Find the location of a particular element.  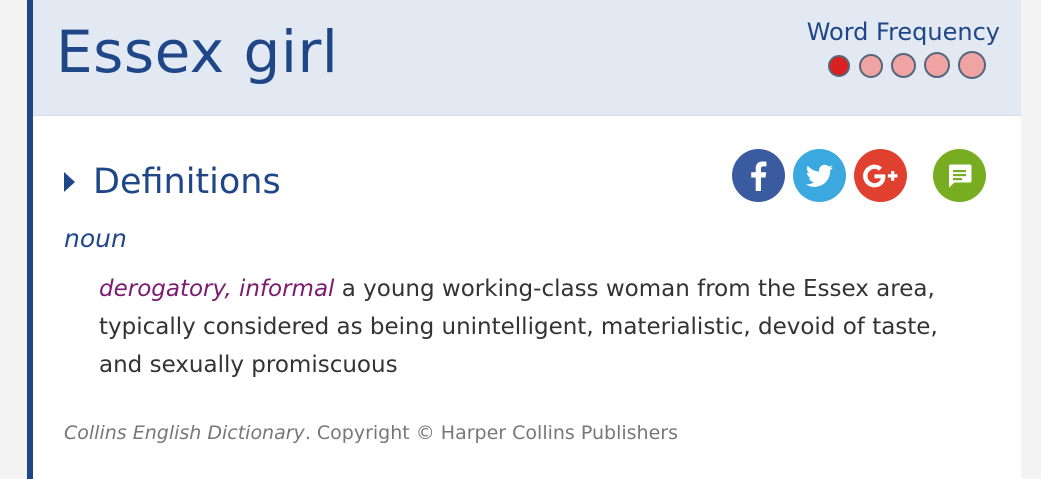

caret-right-icon is located at coordinates (69, 182).